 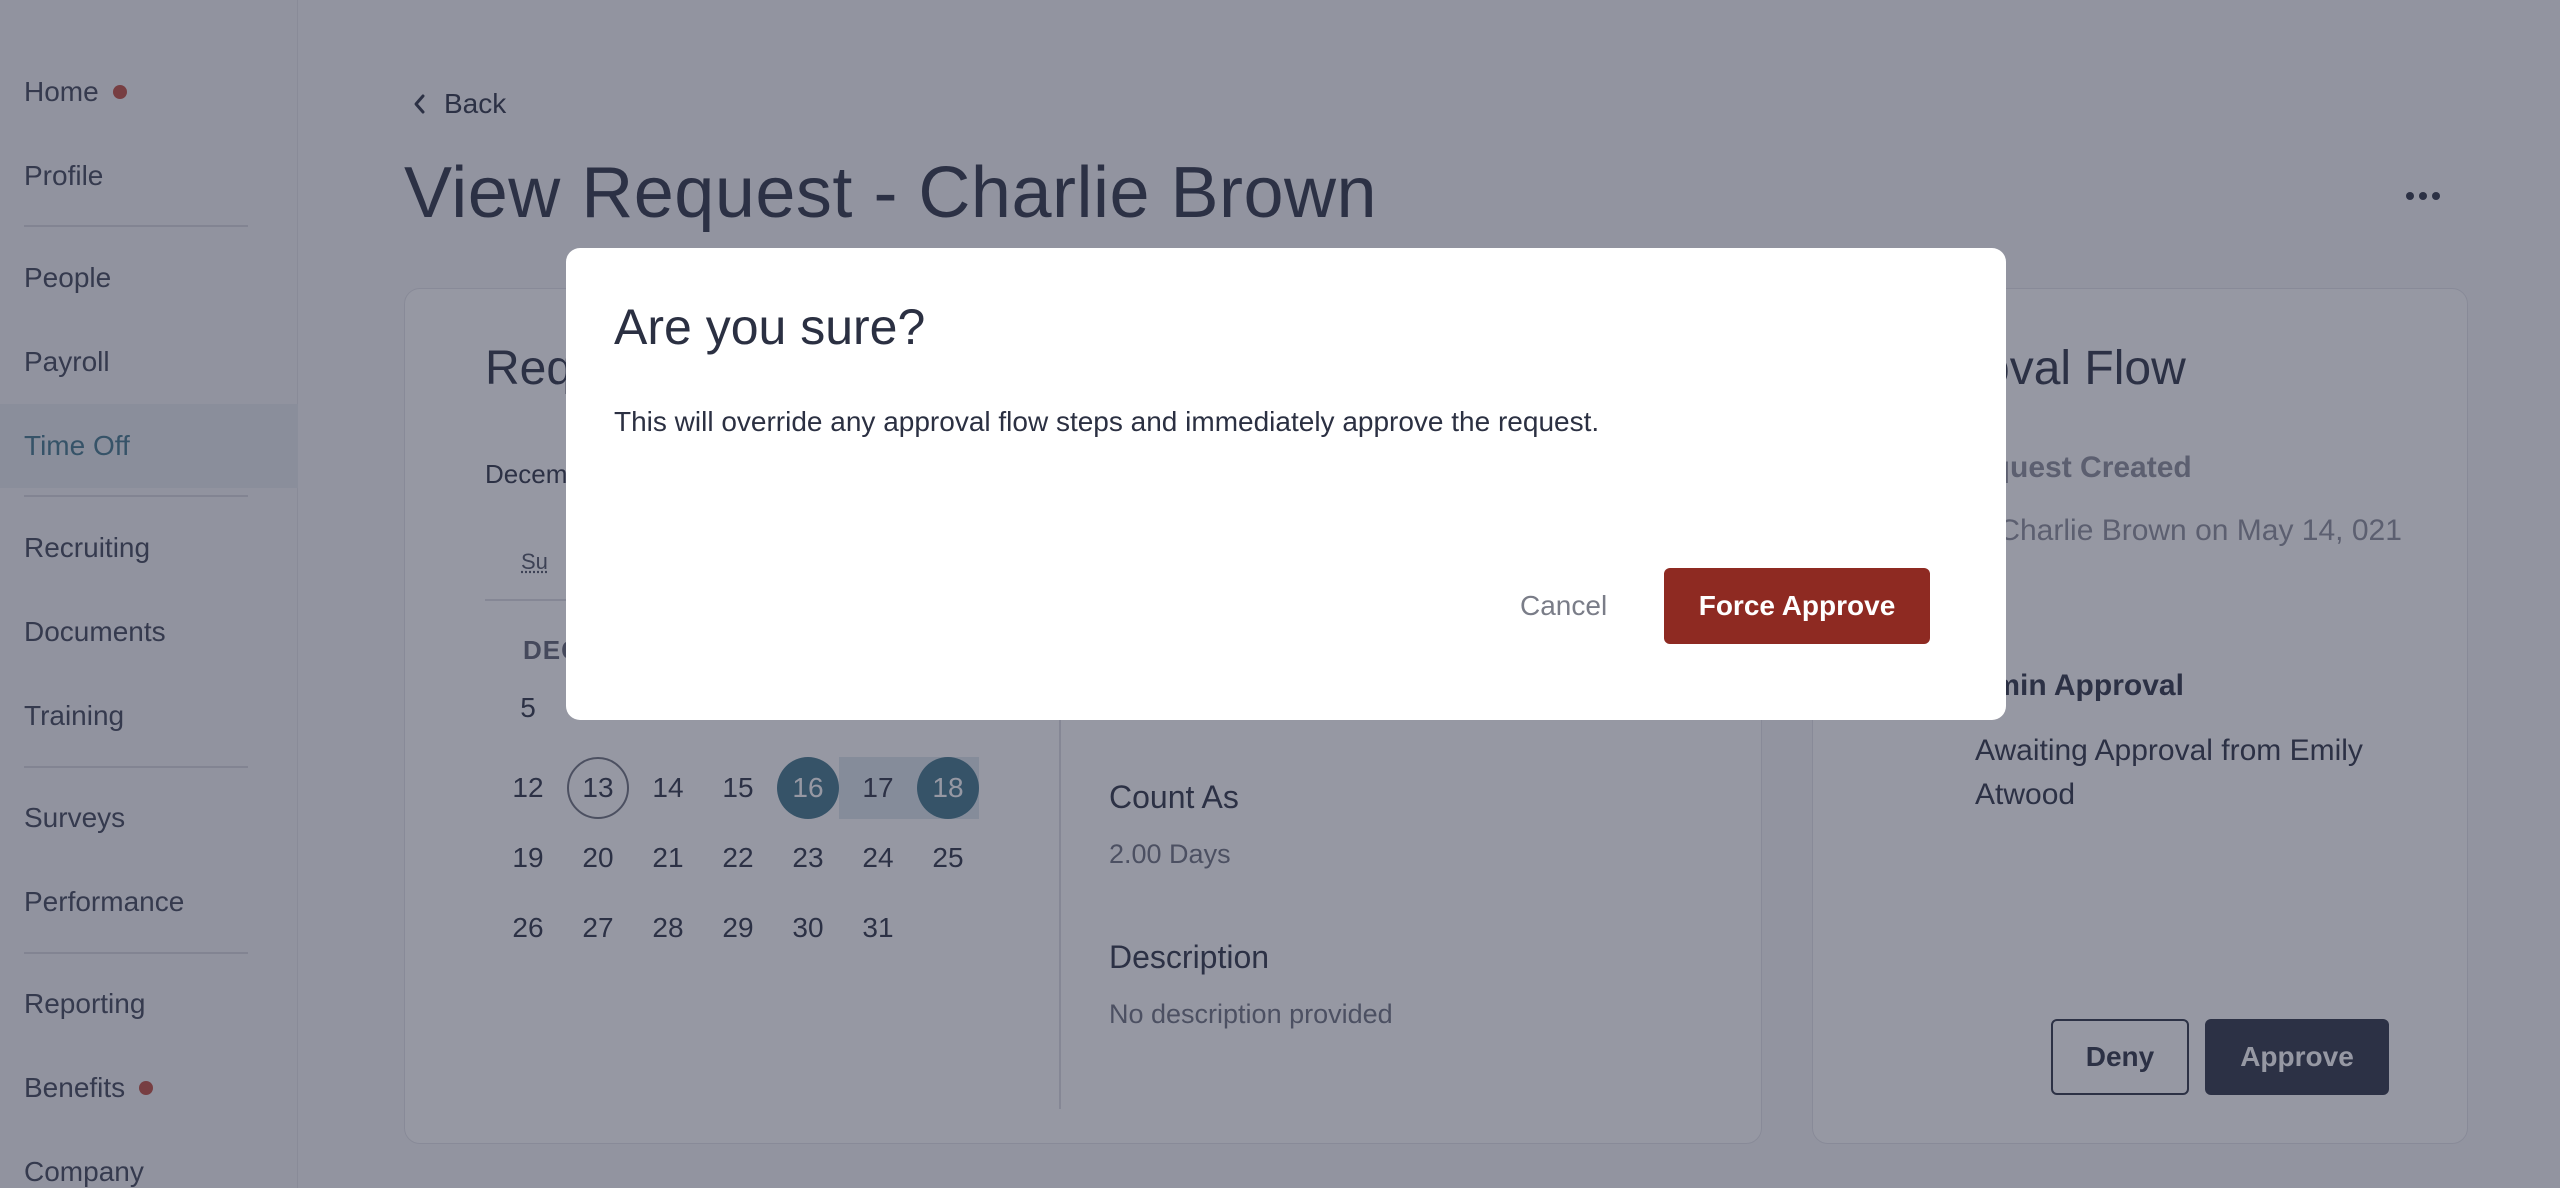 I want to click on dialog-title: Are you sure?, so click(x=770, y=327).